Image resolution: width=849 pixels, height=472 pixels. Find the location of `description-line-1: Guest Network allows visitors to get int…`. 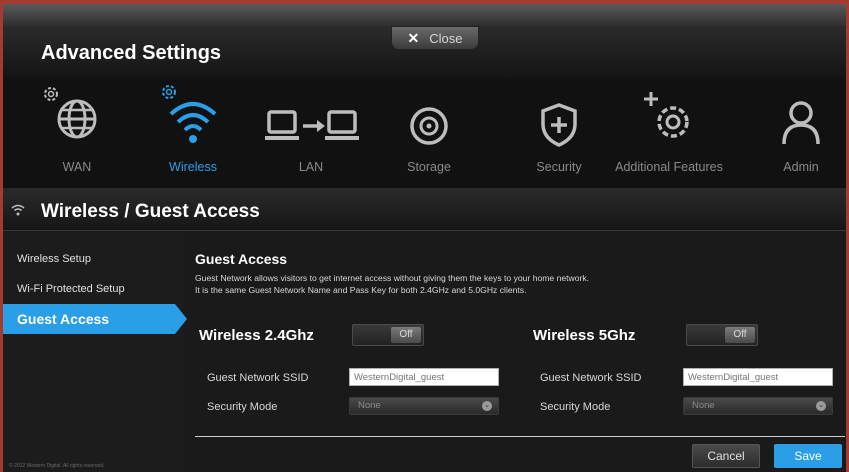

description-line-1: Guest Network allows visitors to get int… is located at coordinates (392, 278).